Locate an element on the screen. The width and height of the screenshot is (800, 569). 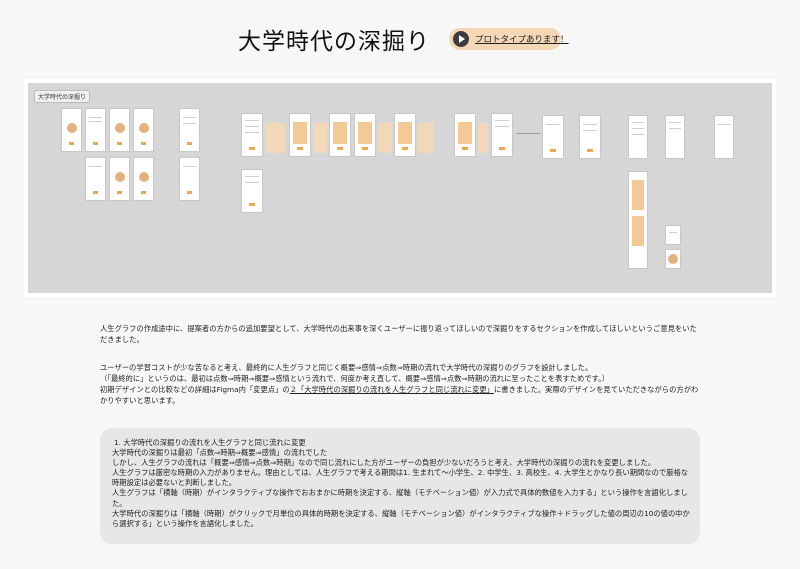
prototype-link: プロトタイプあります！ is located at coordinates (522, 39).